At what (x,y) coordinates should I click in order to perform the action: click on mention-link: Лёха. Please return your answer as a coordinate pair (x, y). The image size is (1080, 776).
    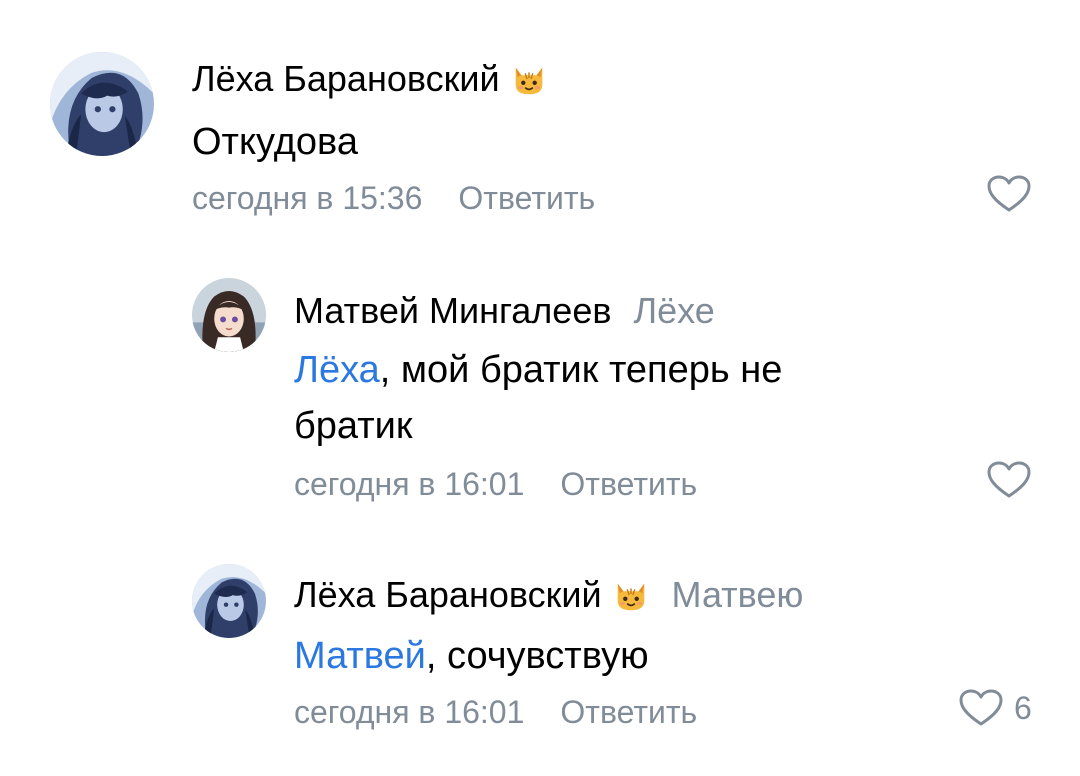
    Looking at the image, I should click on (337, 370).